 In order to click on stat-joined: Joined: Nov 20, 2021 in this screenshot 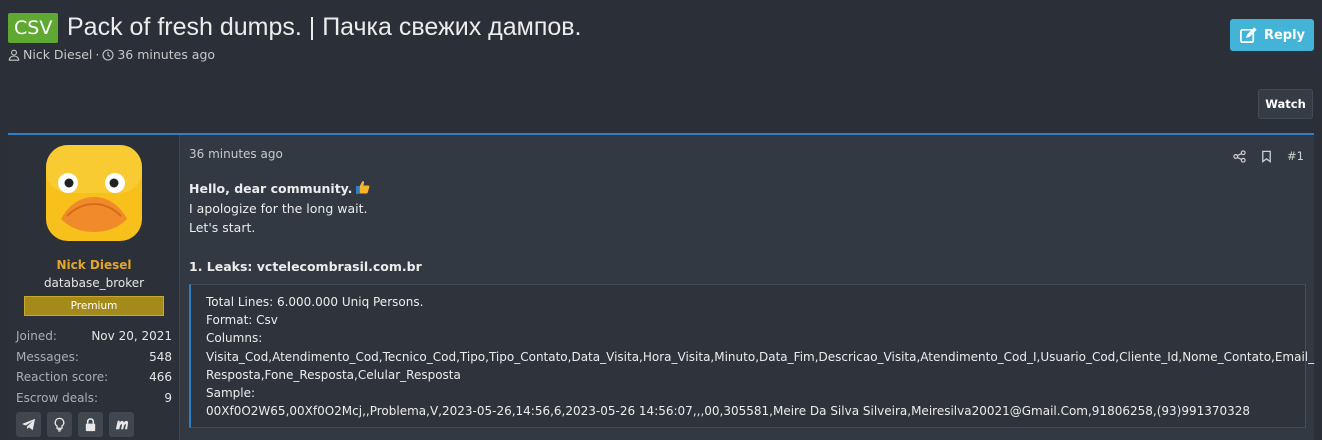, I will do `click(94, 336)`.